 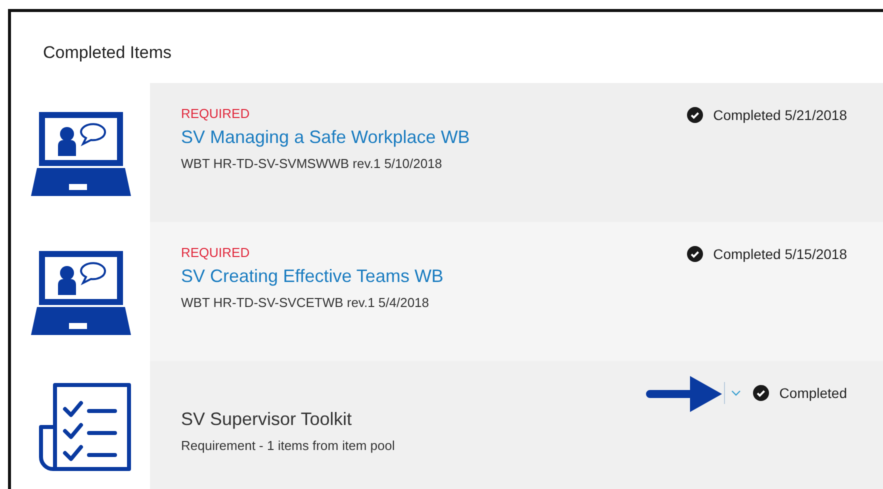 I want to click on chevron-down-icon, so click(x=736, y=393).